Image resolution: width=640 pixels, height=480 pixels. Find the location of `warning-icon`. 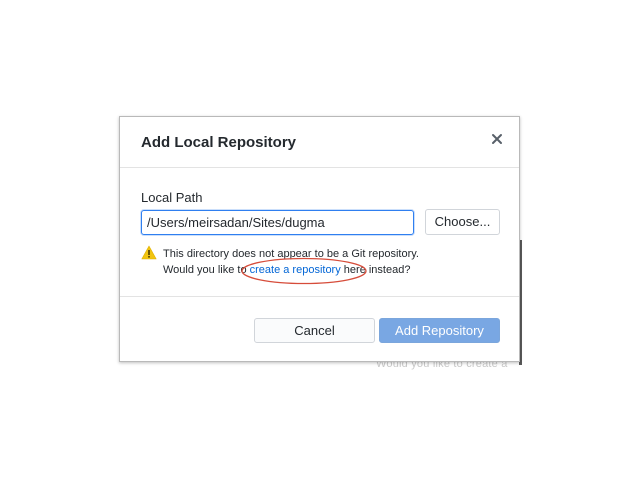

warning-icon is located at coordinates (149, 252).